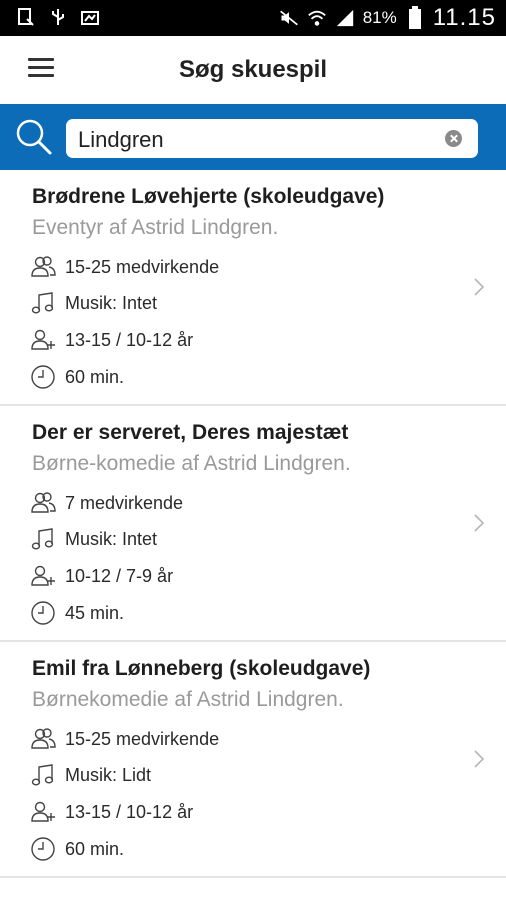 The width and height of the screenshot is (506, 900). What do you see at coordinates (34, 137) in the screenshot?
I see `search-icon` at bounding box center [34, 137].